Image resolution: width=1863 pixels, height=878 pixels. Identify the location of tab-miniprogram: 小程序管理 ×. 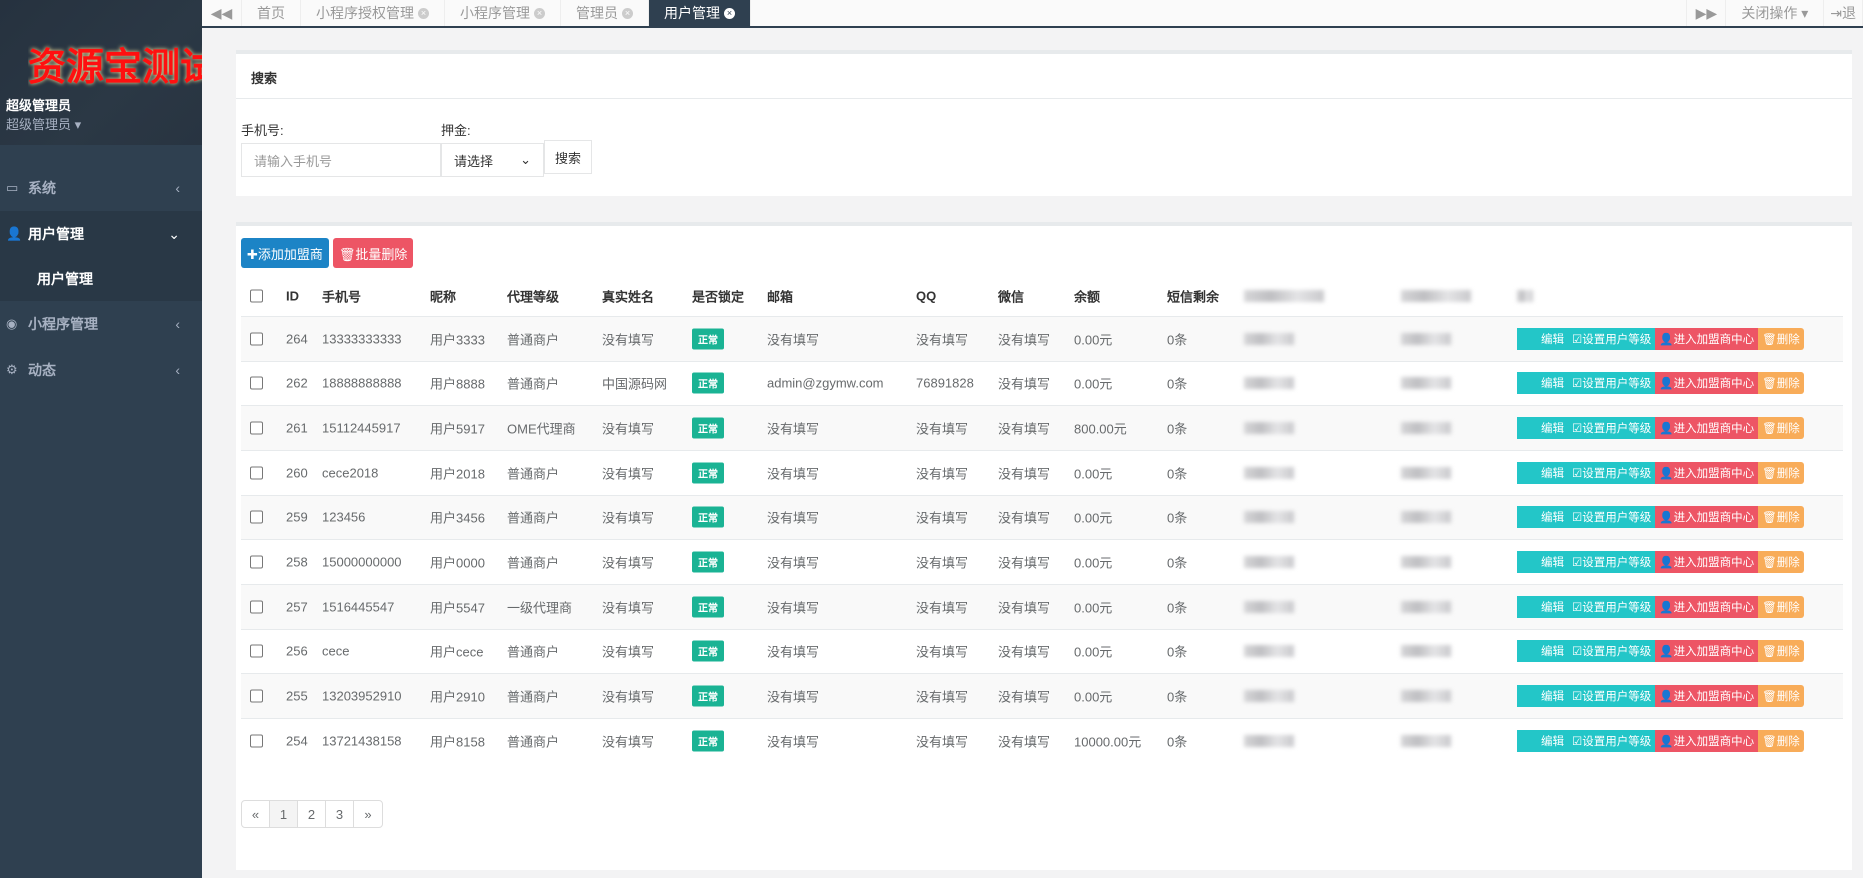
(503, 13).